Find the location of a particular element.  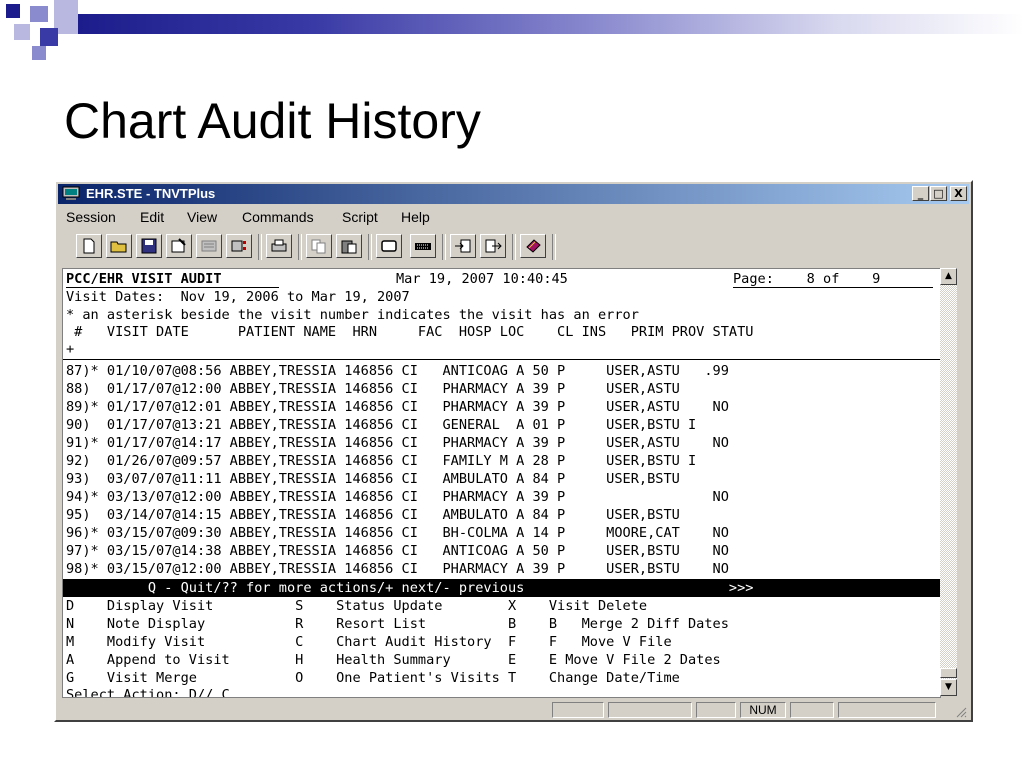

properties-icon is located at coordinates (179, 246).